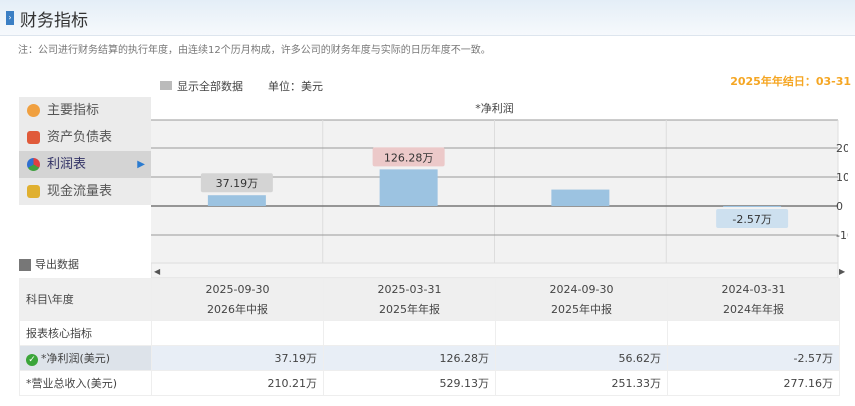  What do you see at coordinates (10, 18) in the screenshot?
I see `chevron-right-icon: ›` at bounding box center [10, 18].